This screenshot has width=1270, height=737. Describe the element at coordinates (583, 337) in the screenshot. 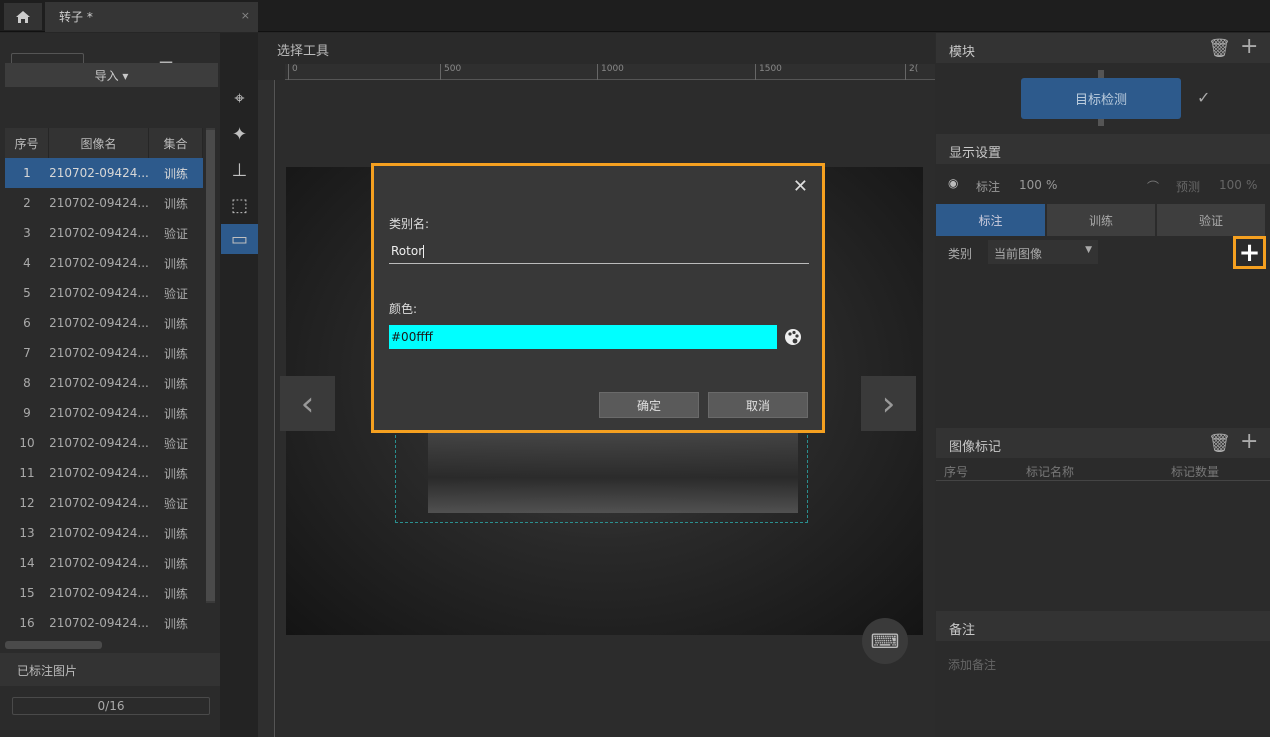

I see `color-field: #00ffff` at that location.